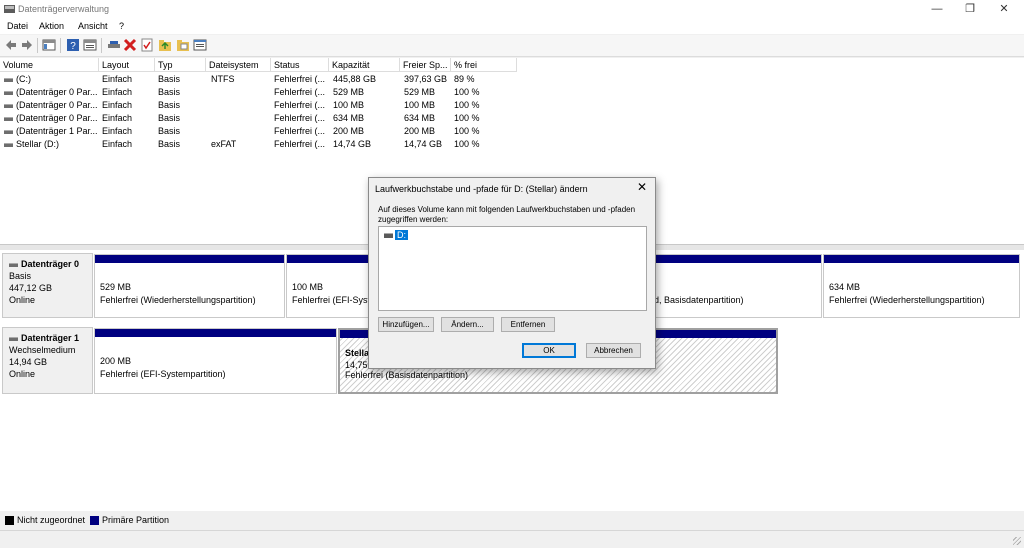 The image size is (1024, 548). What do you see at coordinates (512, 268) in the screenshot?
I see `drive-path-list: D:` at bounding box center [512, 268].